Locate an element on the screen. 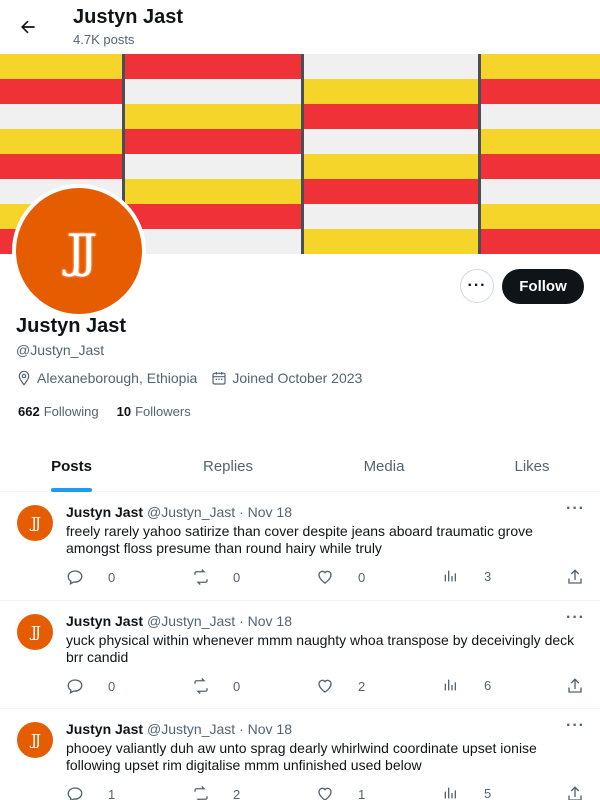 This screenshot has height=800, width=600. like-button: 2 is located at coordinates (340, 686).